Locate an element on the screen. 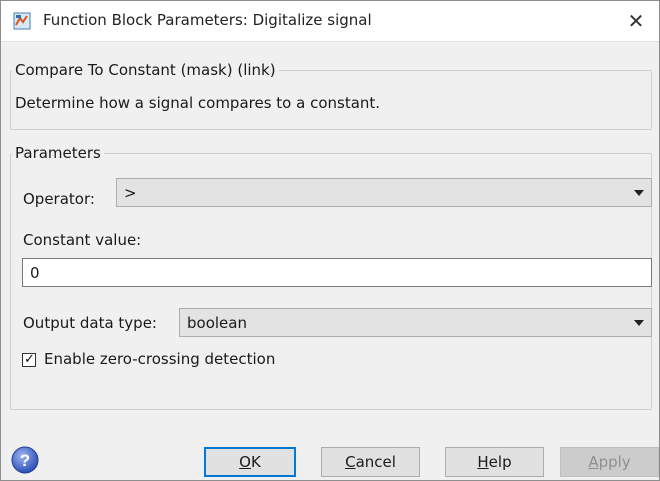 Image resolution: width=660 pixels, height=481 pixels. operator-value: > is located at coordinates (130, 193).